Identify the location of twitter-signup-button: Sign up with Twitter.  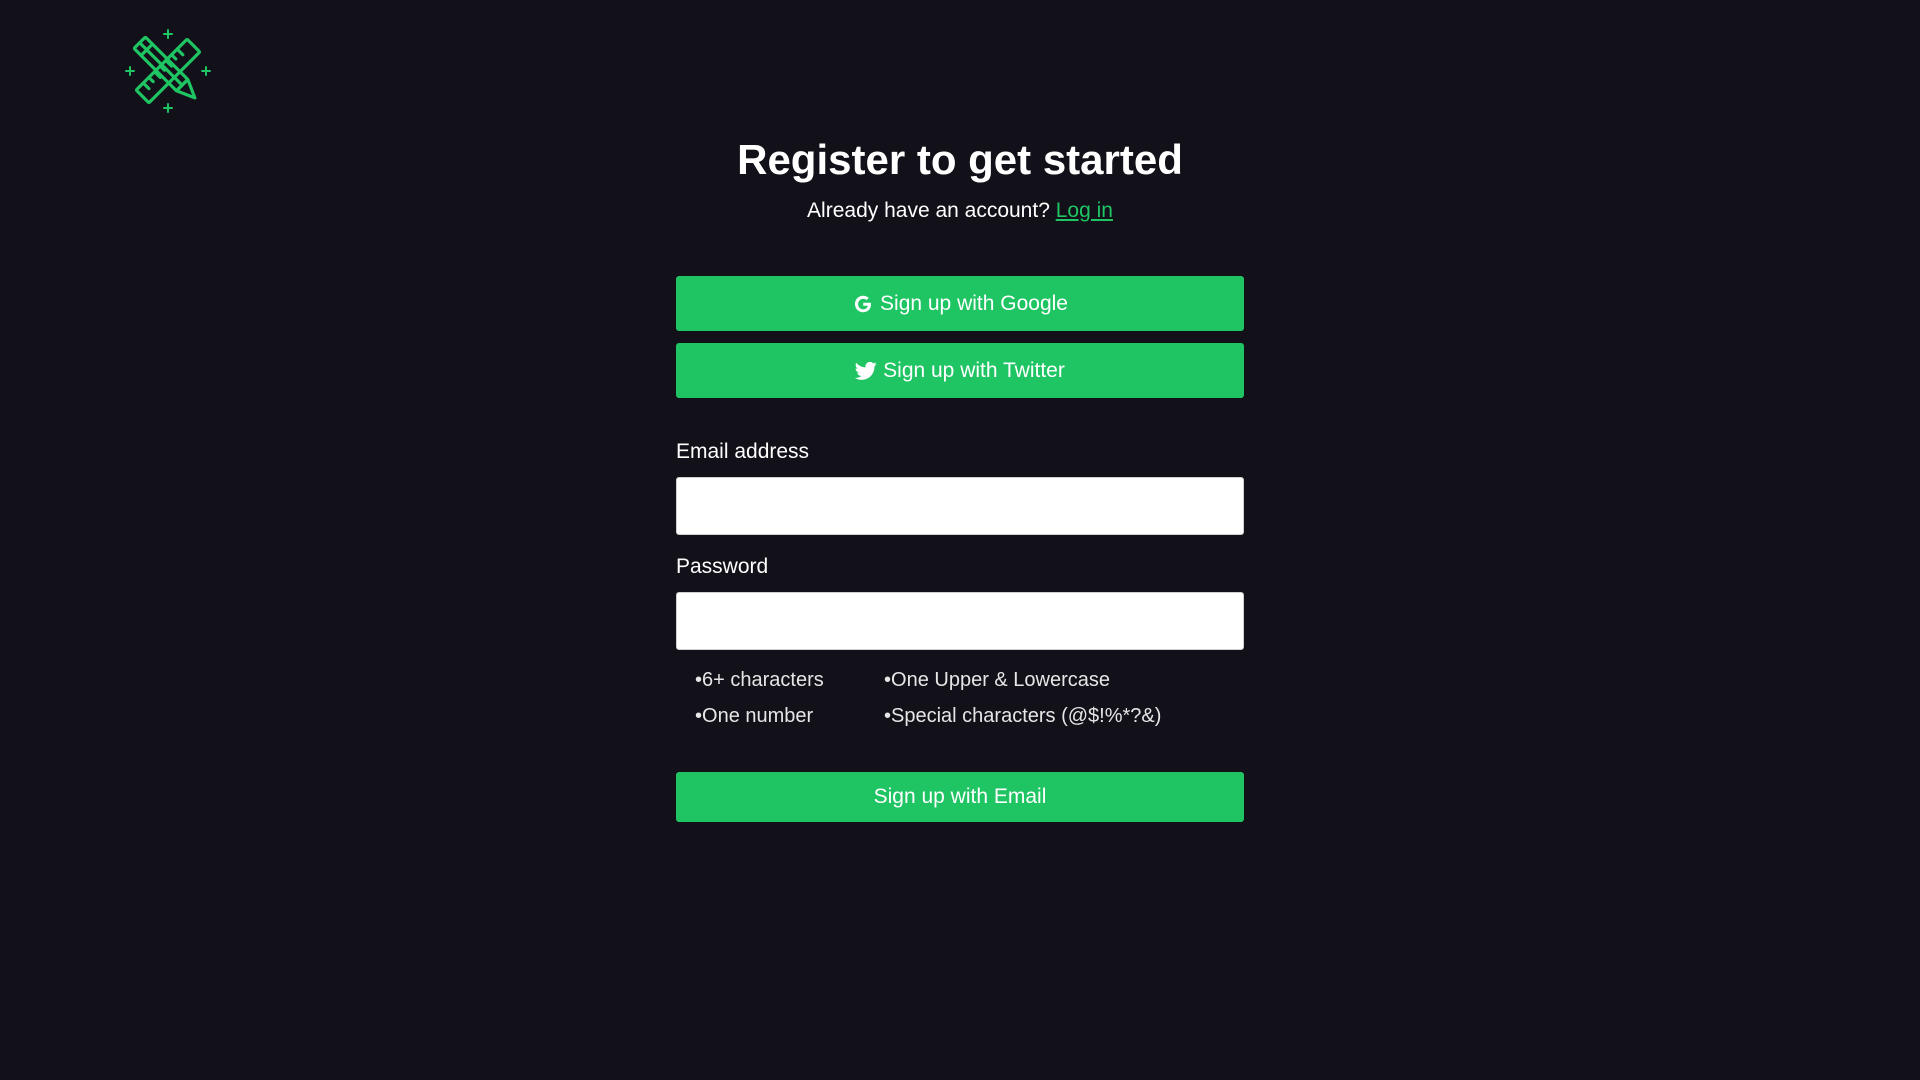
(960, 370).